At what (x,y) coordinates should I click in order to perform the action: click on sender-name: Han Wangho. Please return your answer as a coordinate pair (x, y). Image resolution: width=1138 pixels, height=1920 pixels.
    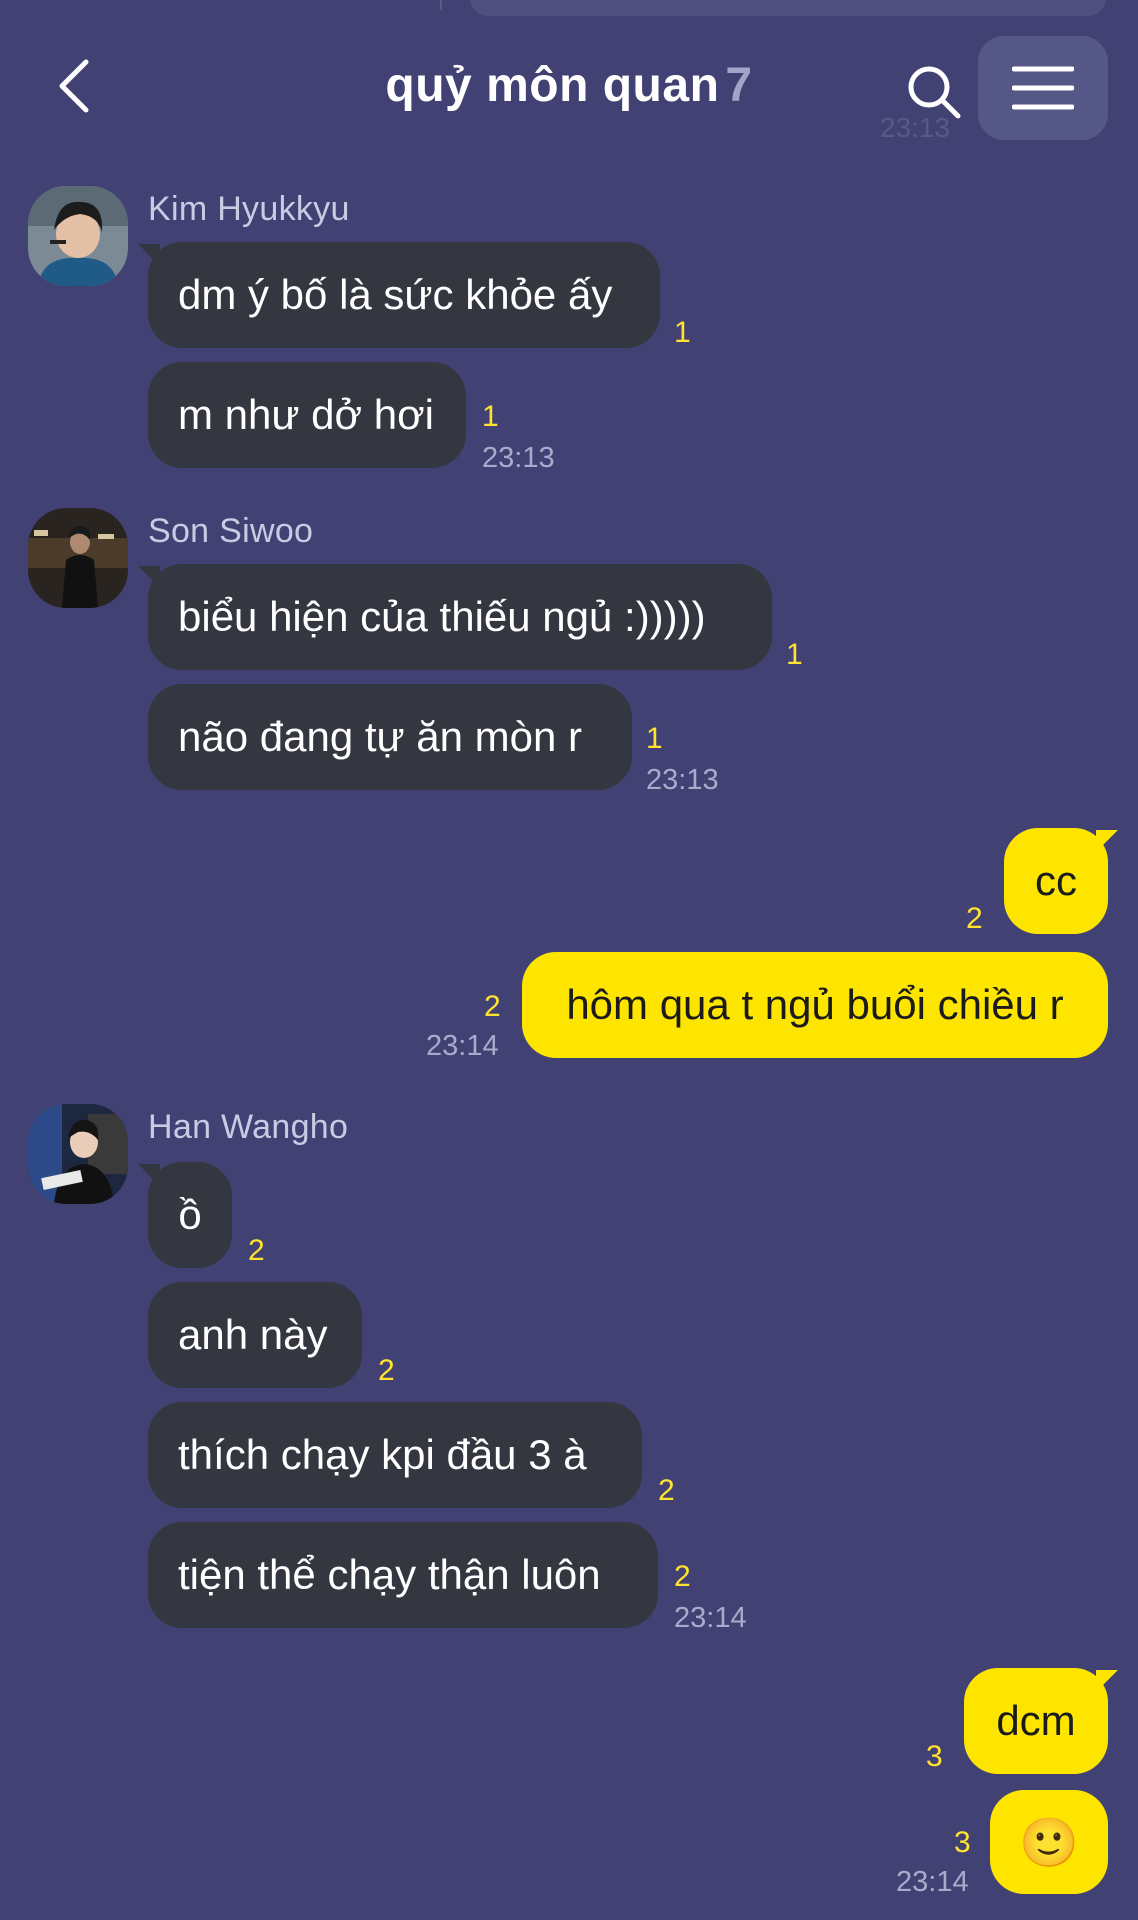
    Looking at the image, I should click on (248, 1127).